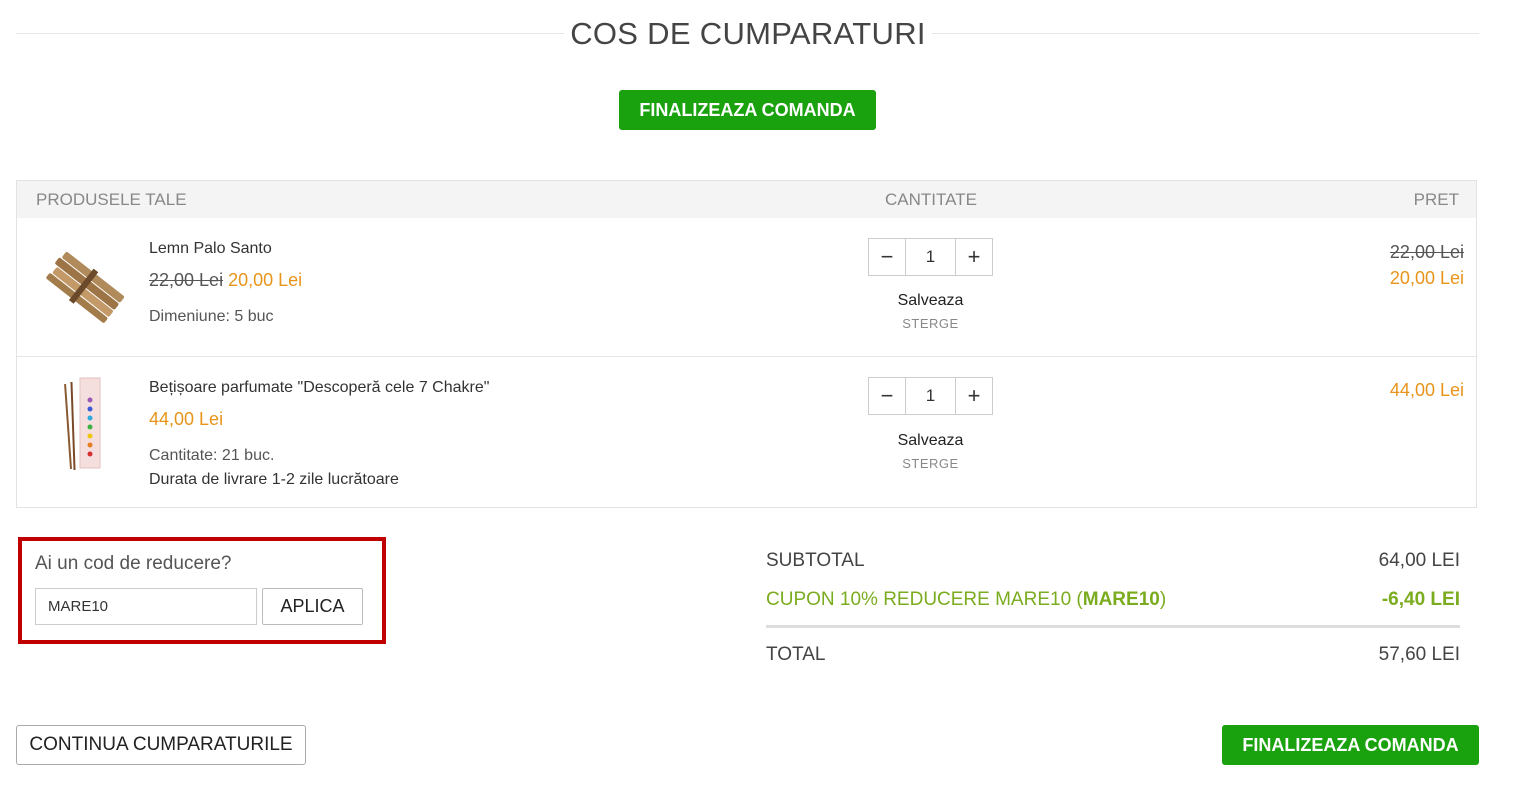  I want to click on subtotal-value: 64,00 LEI, so click(1419, 560).